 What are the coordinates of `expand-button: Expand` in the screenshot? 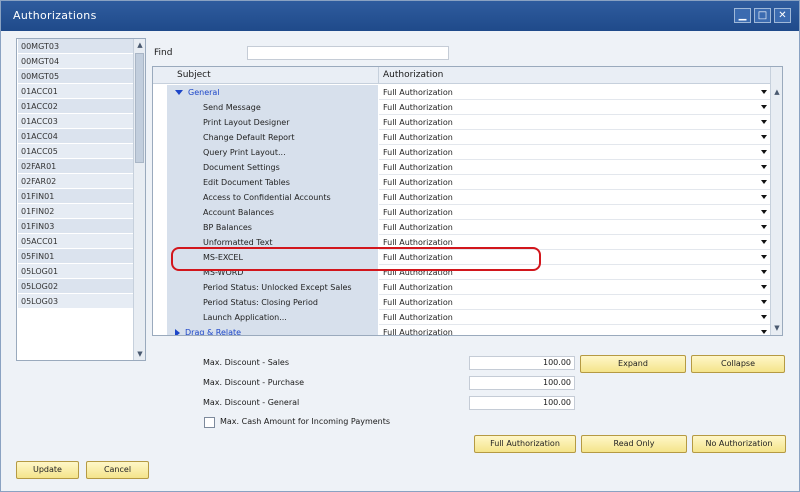 It's located at (633, 364).